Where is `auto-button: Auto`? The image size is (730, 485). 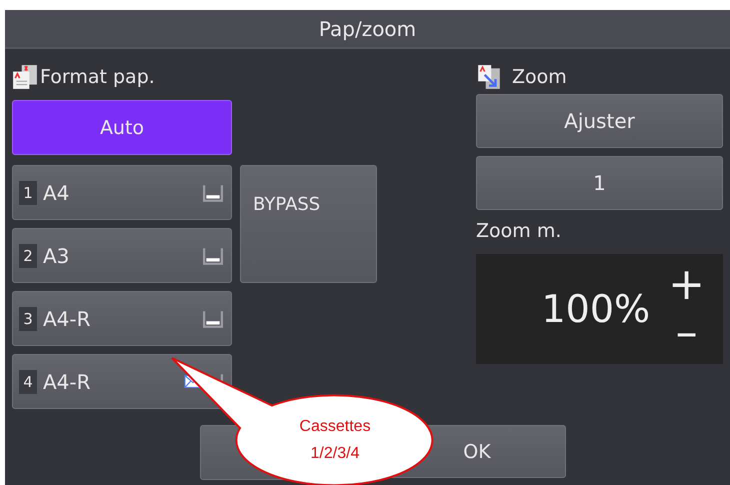 auto-button: Auto is located at coordinates (122, 127).